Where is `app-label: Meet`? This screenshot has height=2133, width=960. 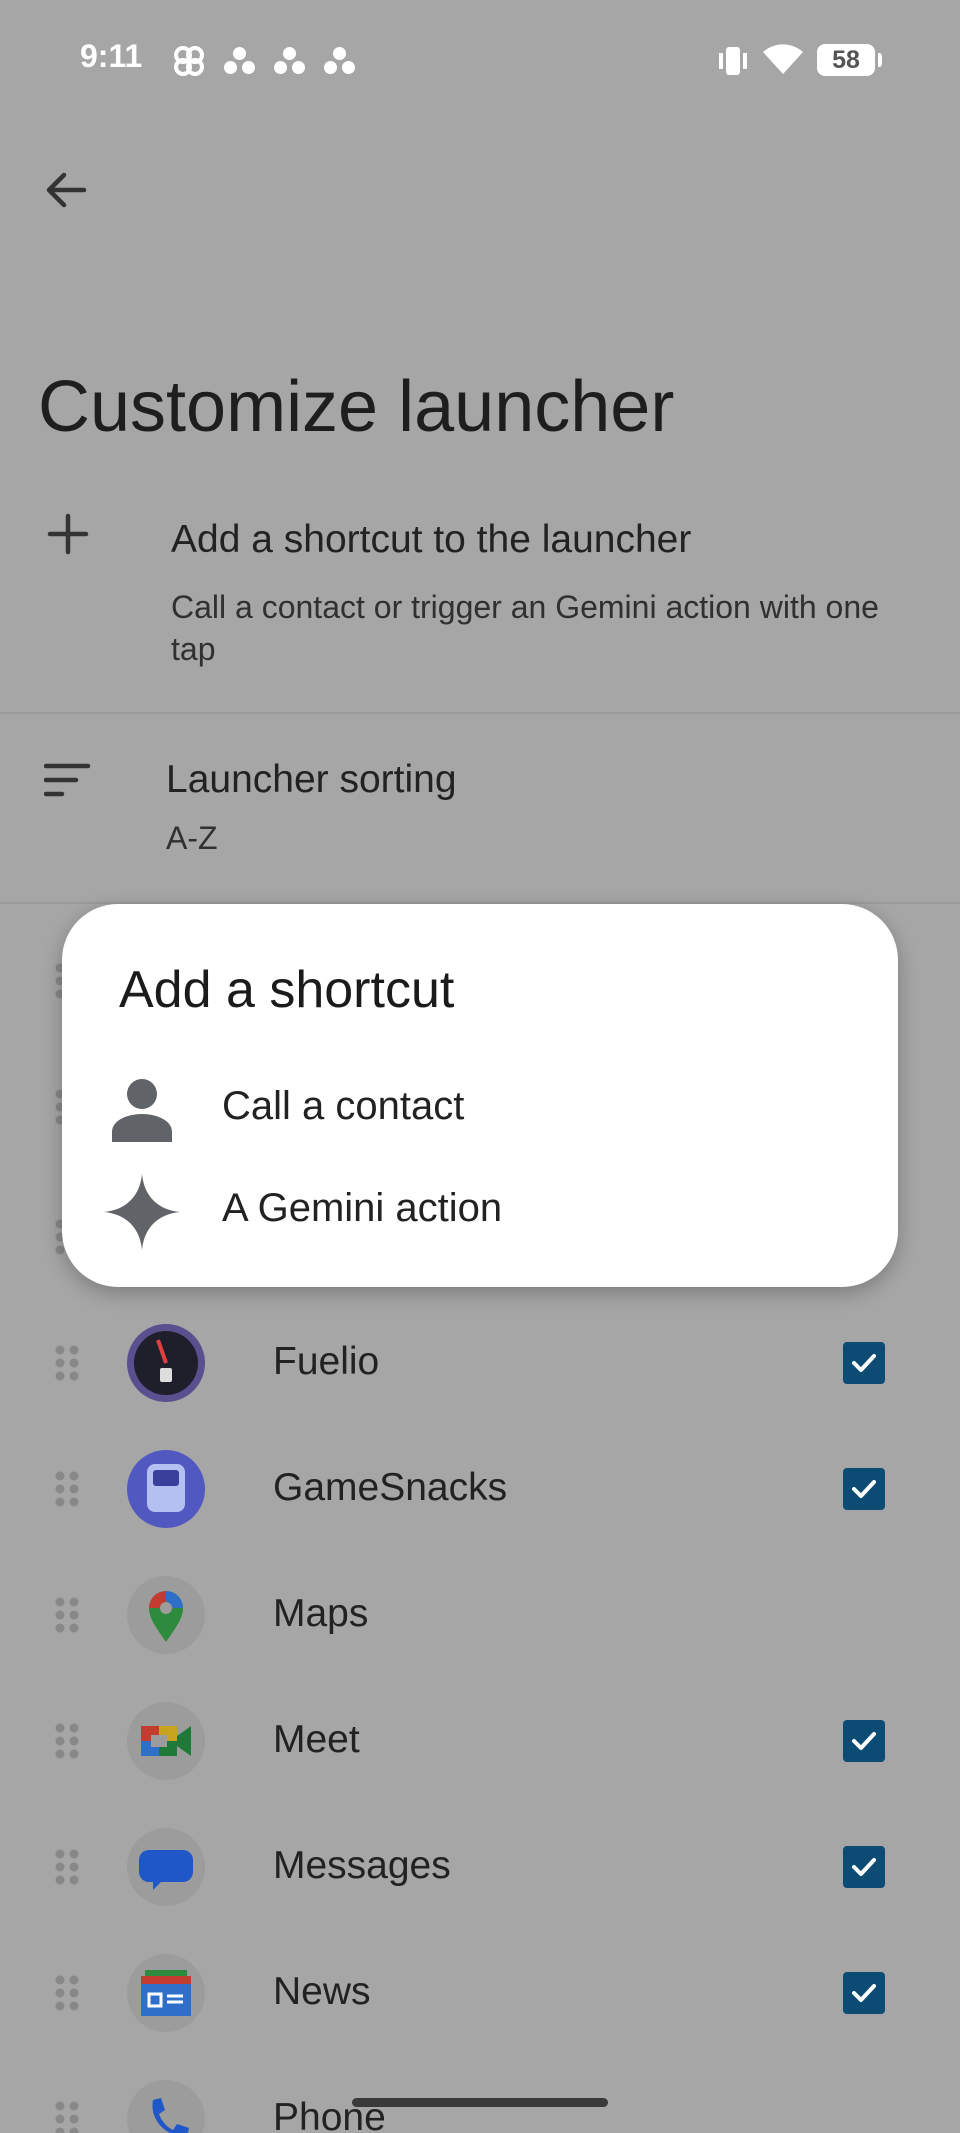
app-label: Meet is located at coordinates (316, 1739).